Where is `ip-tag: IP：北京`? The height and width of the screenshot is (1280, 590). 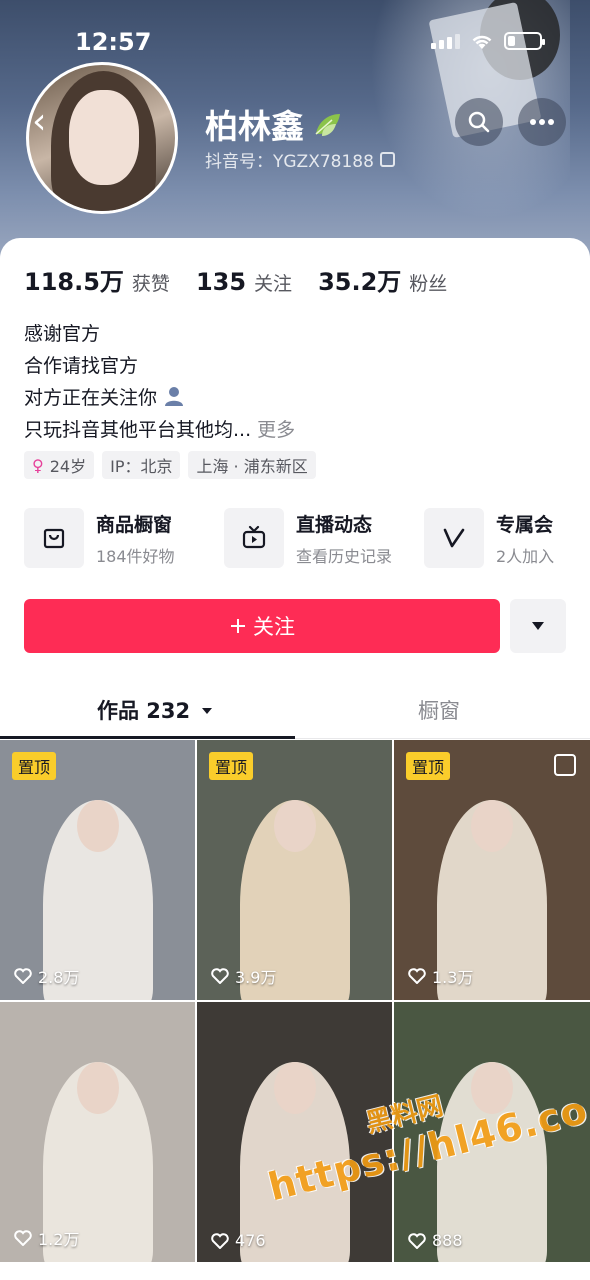 ip-tag: IP：北京 is located at coordinates (141, 465).